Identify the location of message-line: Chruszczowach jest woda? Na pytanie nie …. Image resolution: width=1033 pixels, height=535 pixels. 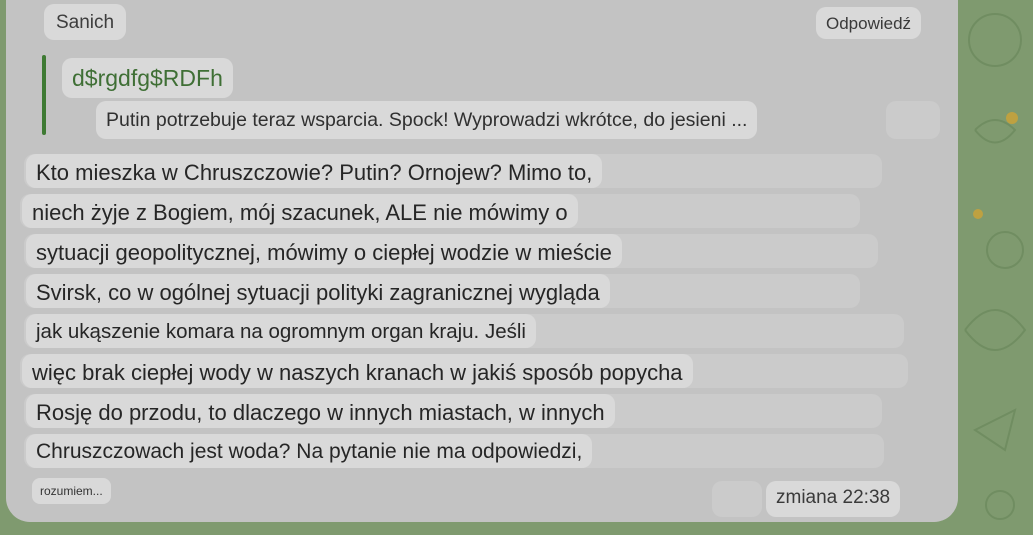
(309, 451).